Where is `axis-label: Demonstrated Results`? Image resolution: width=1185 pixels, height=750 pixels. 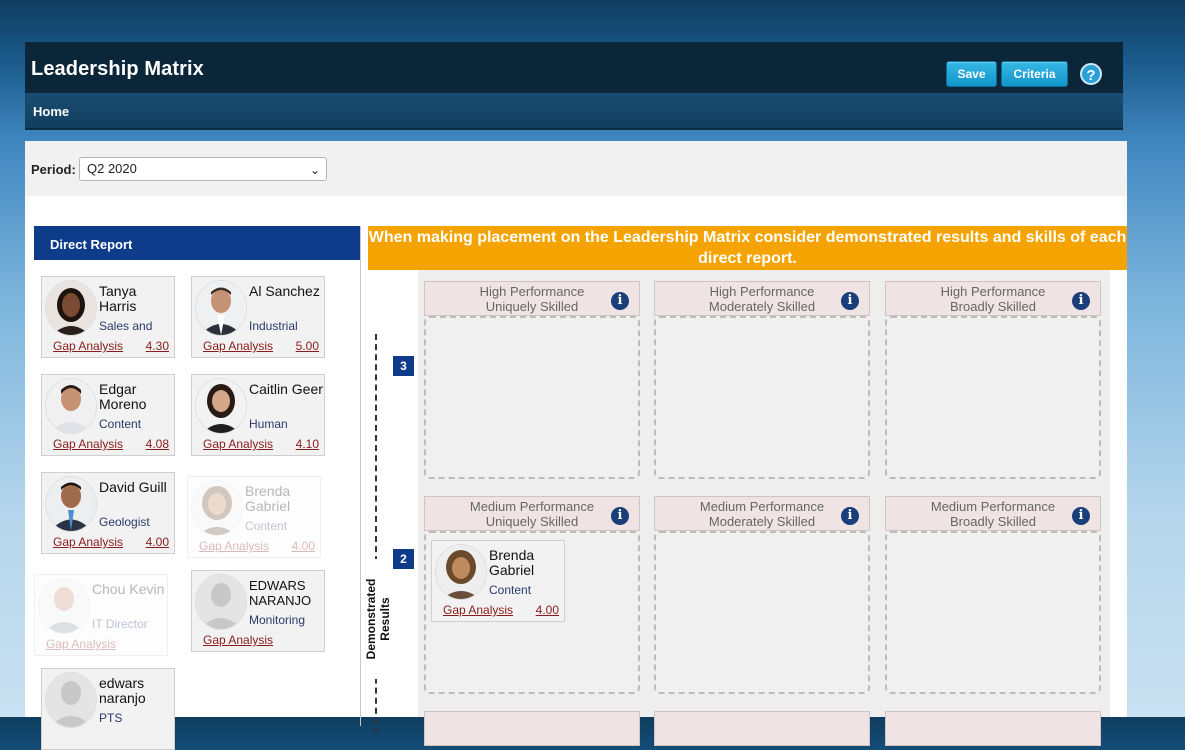 axis-label: Demonstrated Results is located at coordinates (378, 619).